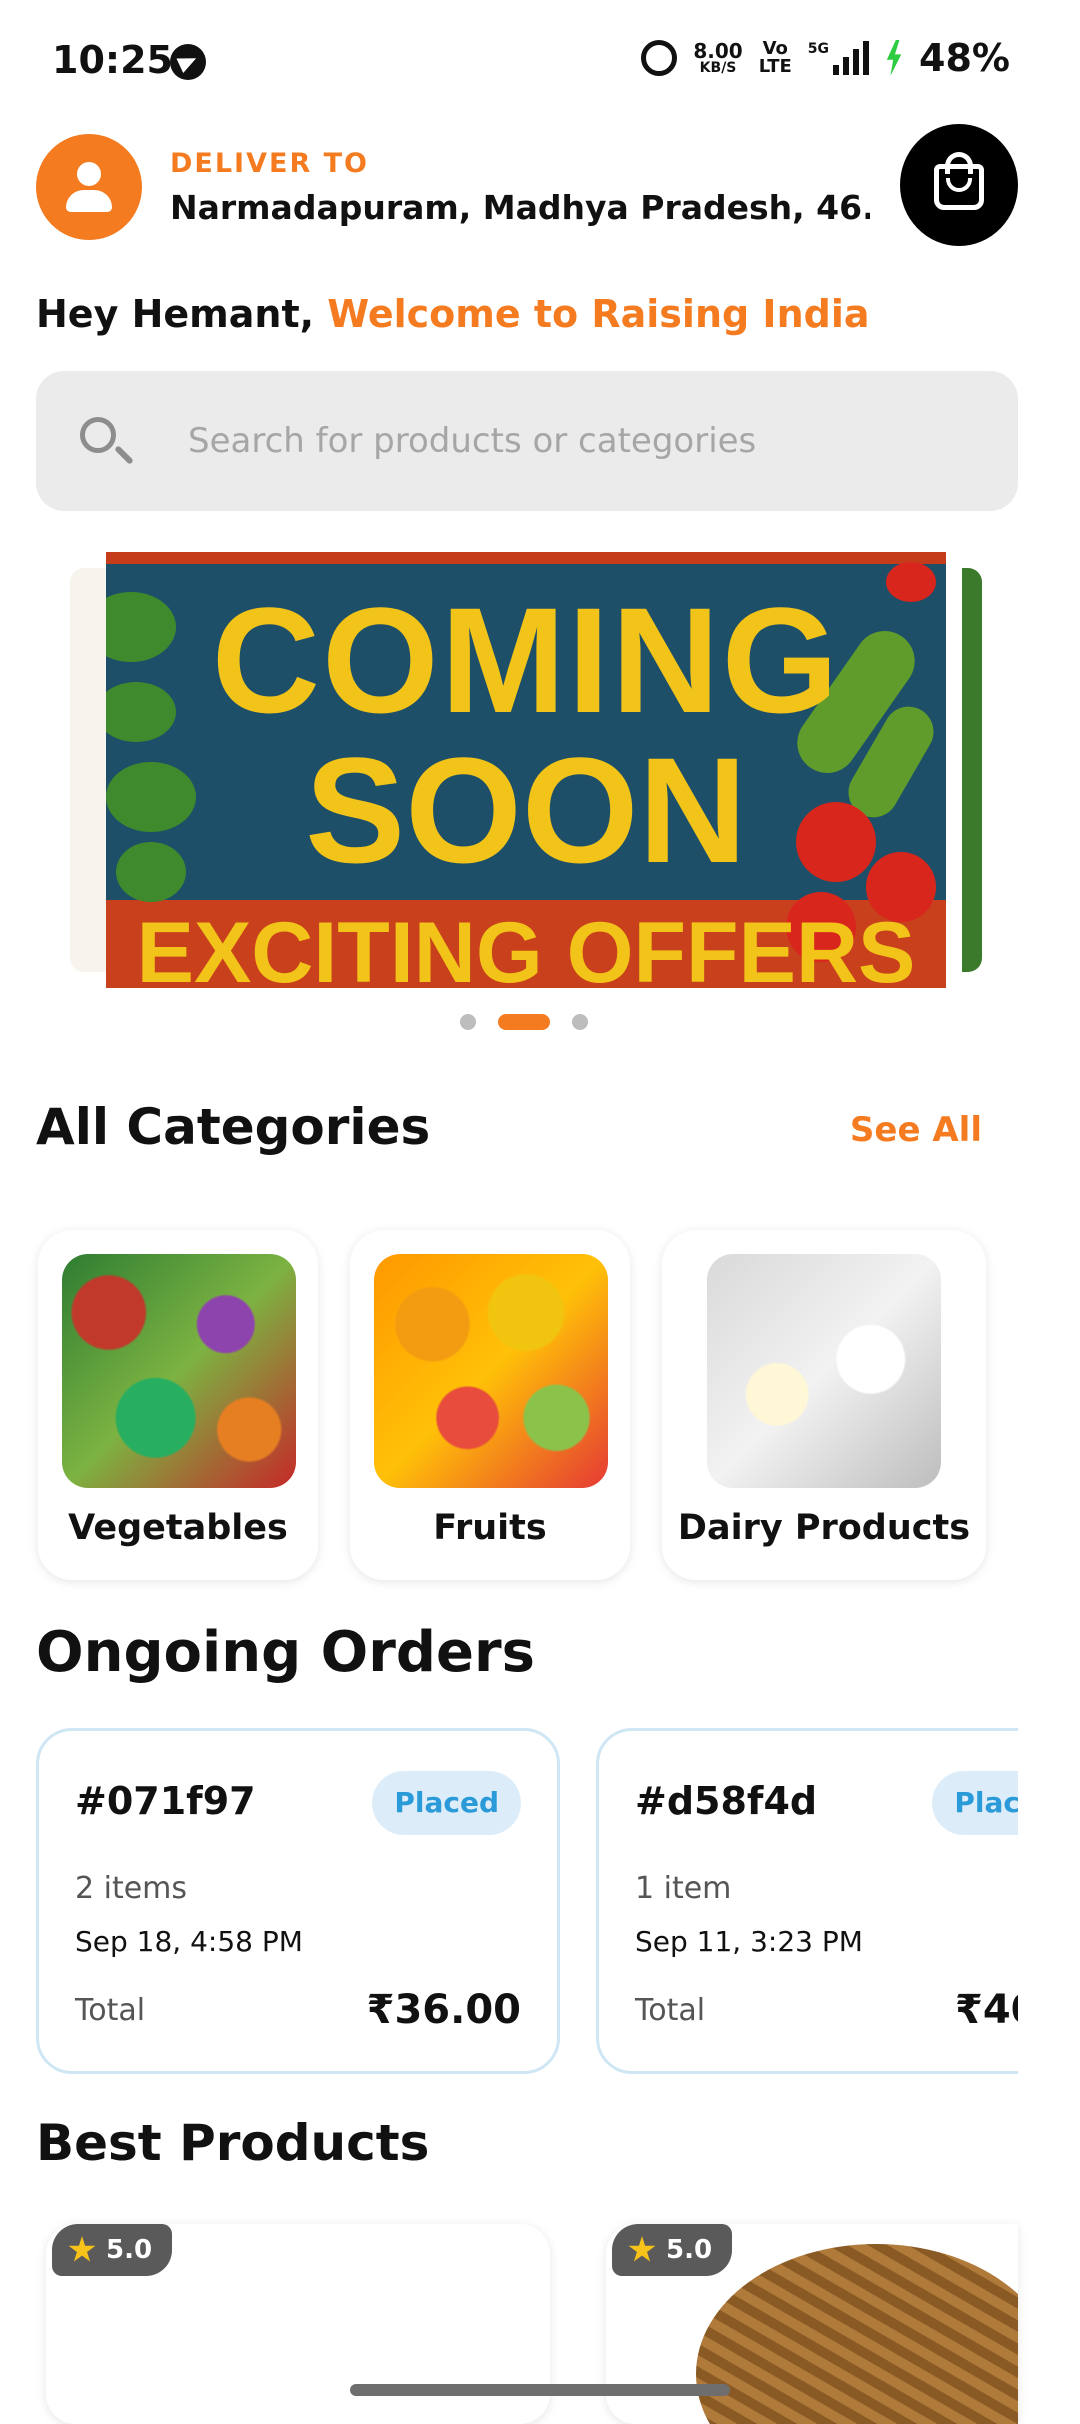  What do you see at coordinates (270, 163) in the screenshot?
I see `deliver-to-label: DELIVER TO` at bounding box center [270, 163].